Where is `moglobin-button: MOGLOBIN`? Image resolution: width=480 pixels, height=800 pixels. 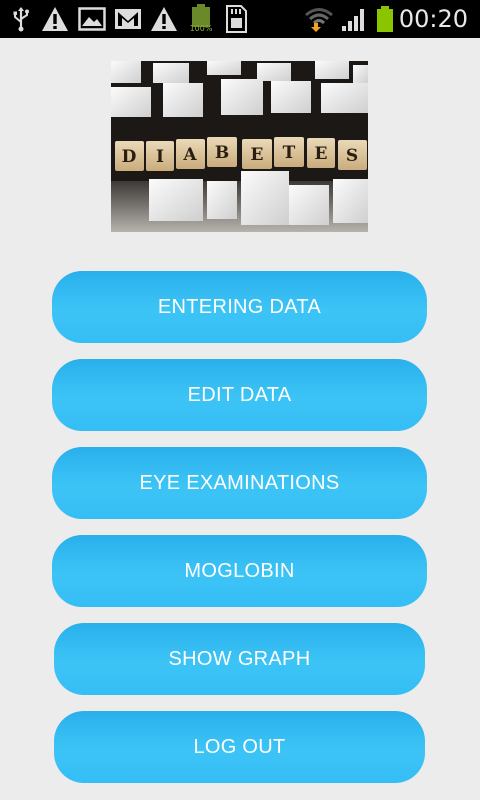
moglobin-button: MOGLOBIN is located at coordinates (239, 571).